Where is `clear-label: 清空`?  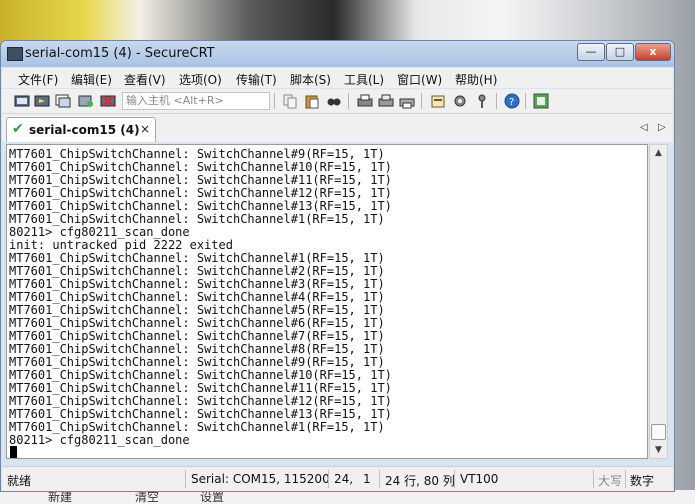
clear-label: 清空 is located at coordinates (147, 497).